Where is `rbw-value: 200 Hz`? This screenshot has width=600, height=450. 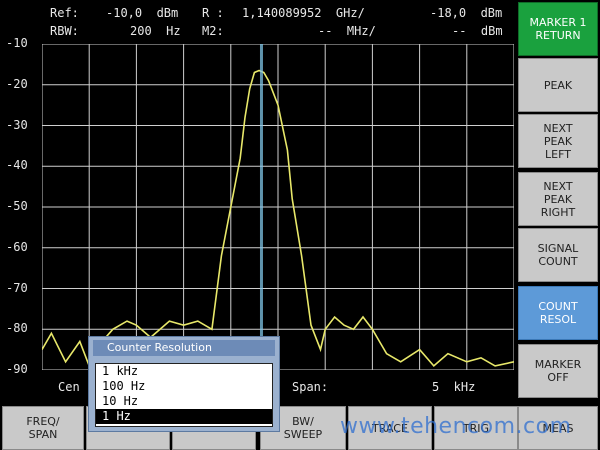 rbw-value: 200 Hz is located at coordinates (155, 31).